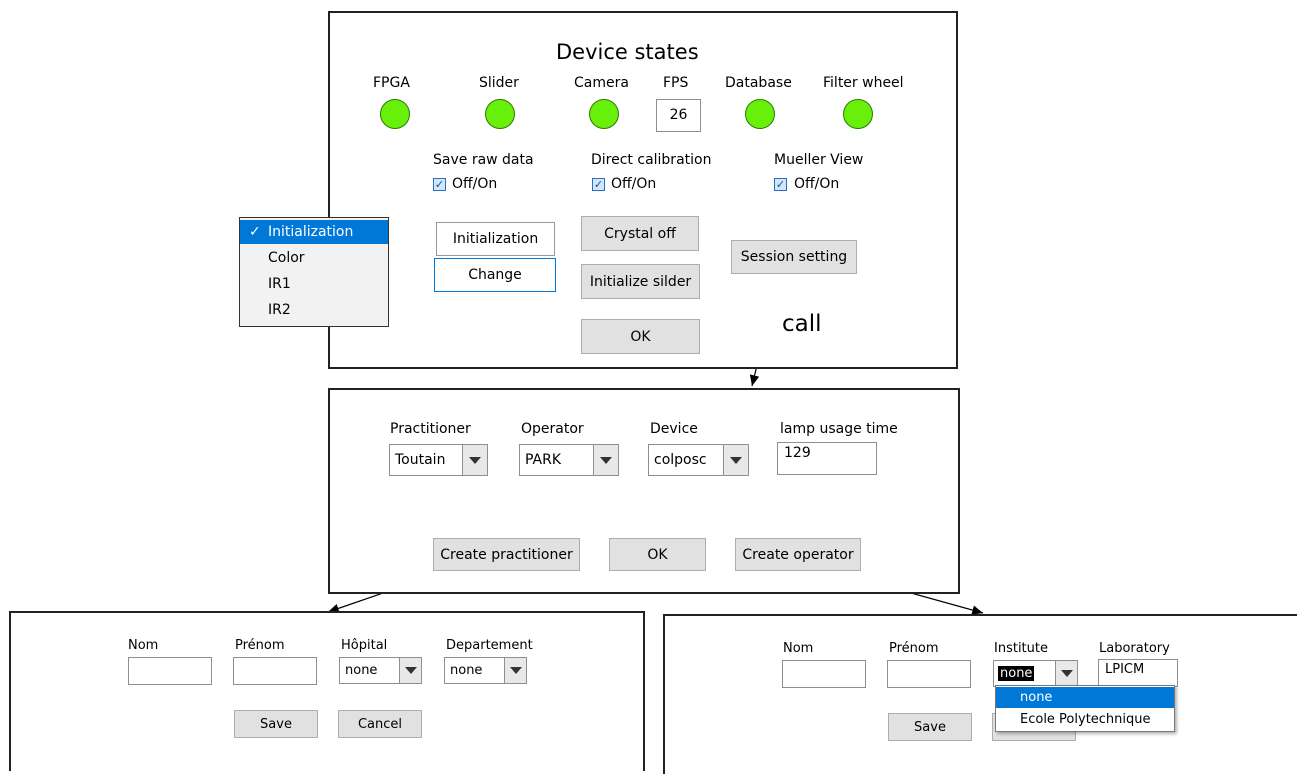 The width and height of the screenshot is (1297, 774). Describe the element at coordinates (314, 310) in the screenshot. I see `menu-item-ir2: IR2` at that location.